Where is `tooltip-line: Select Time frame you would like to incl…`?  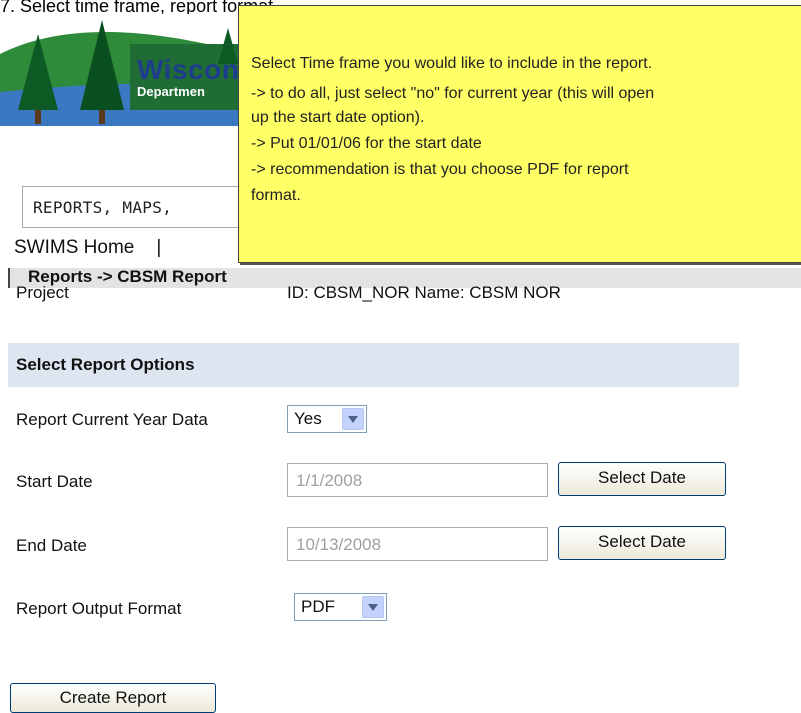 tooltip-line: Select Time frame you would like to incl… is located at coordinates (452, 63).